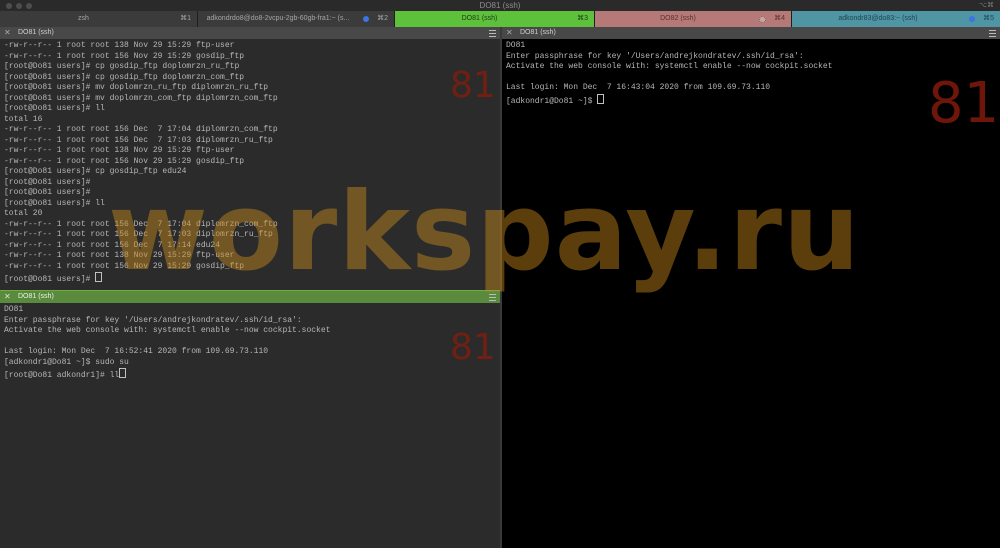  Describe the element at coordinates (988, 18) in the screenshot. I see `tab-shortcut: ⌘5` at that location.